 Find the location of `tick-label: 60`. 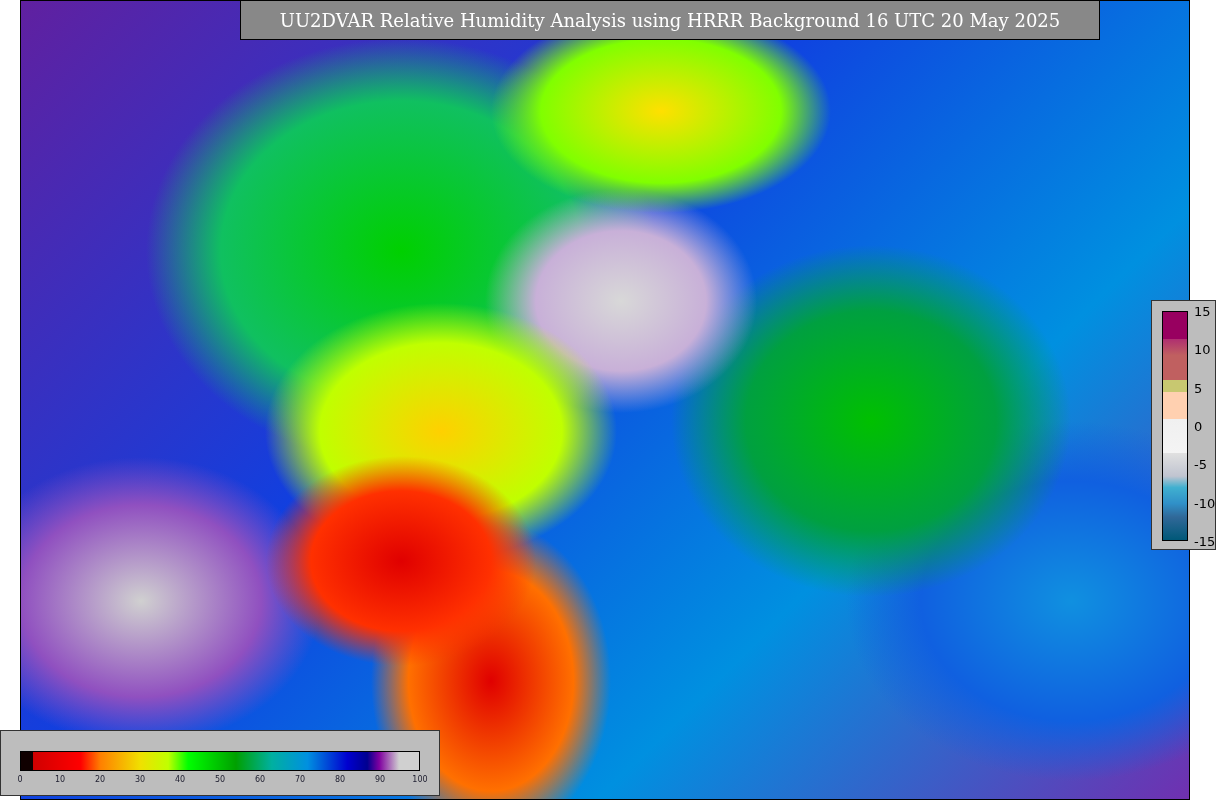

tick-label: 60 is located at coordinates (260, 779).